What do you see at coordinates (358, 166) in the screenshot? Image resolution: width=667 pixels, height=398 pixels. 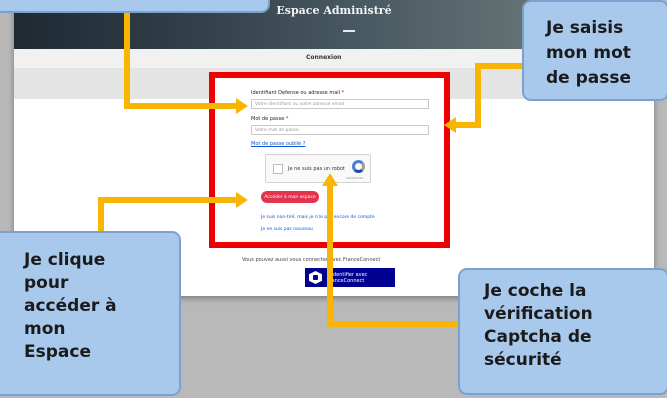 I see `recaptcha-icon` at bounding box center [358, 166].